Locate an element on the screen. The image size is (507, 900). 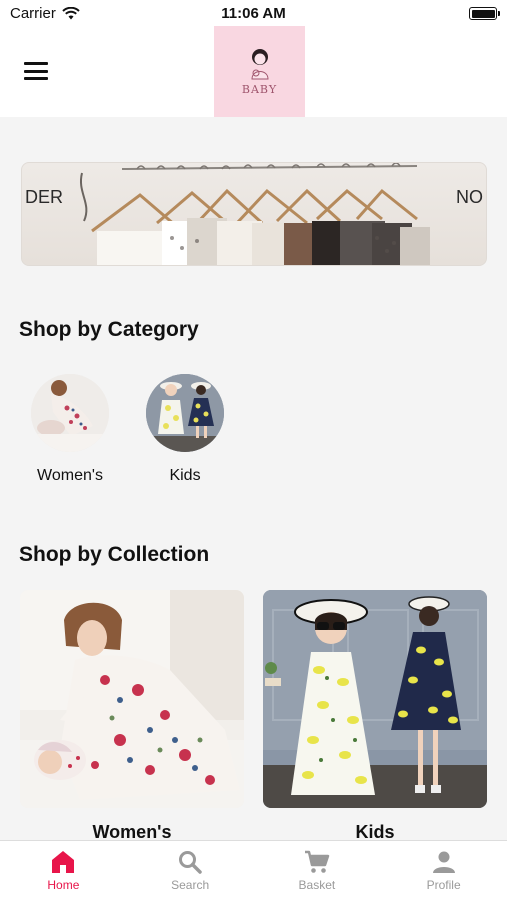
collection-section-title: Shop by Collection is located at coordinates (114, 554).